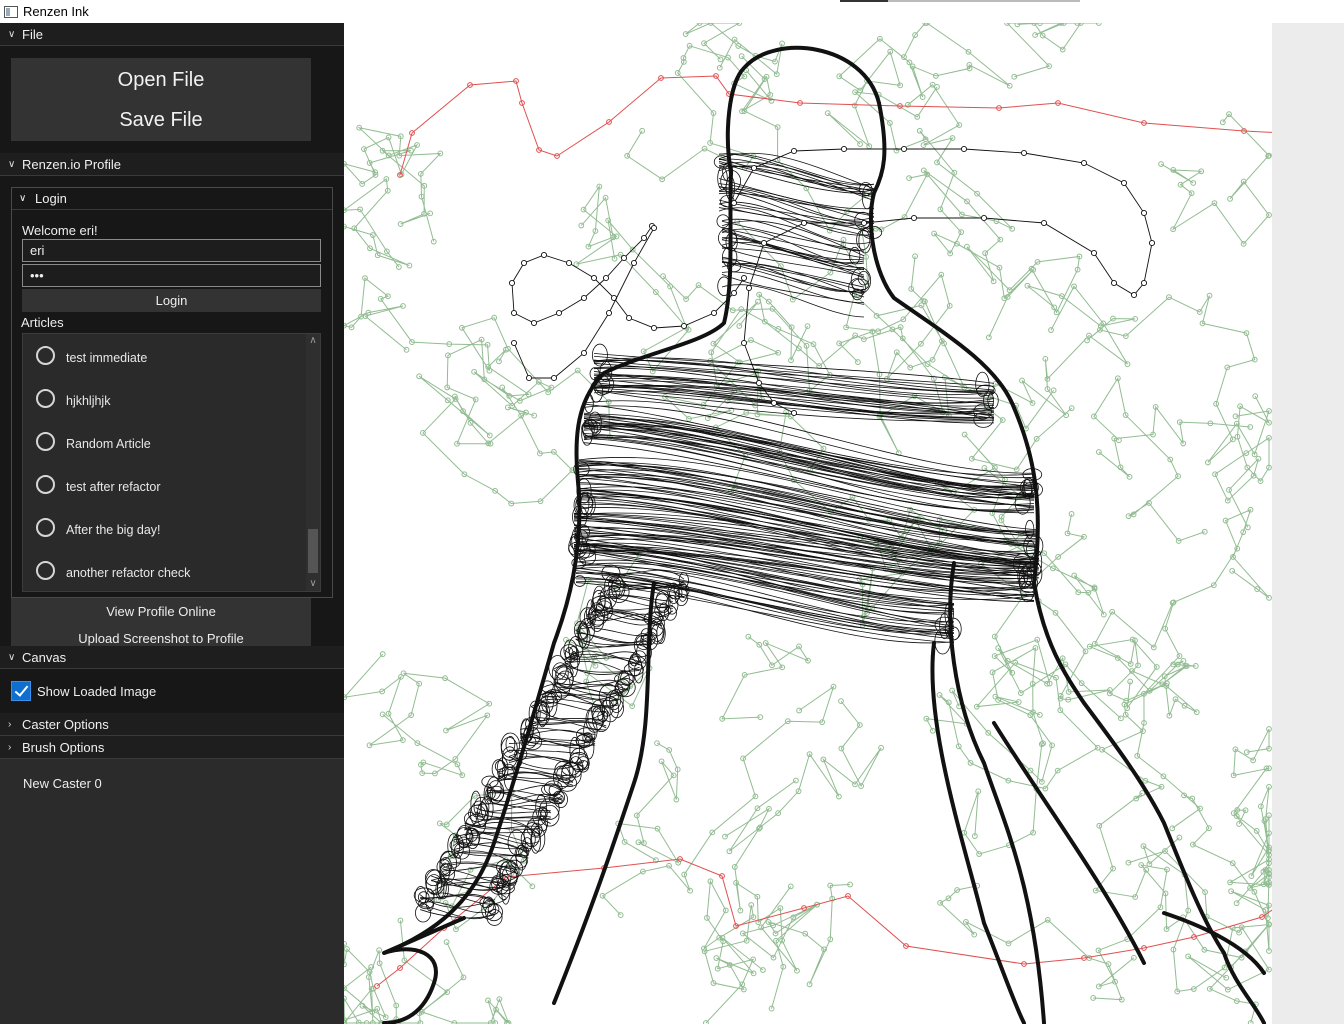 The image size is (1344, 1024). Describe the element at coordinates (60, 230) in the screenshot. I see `welcome-text: Welcome eri!` at that location.